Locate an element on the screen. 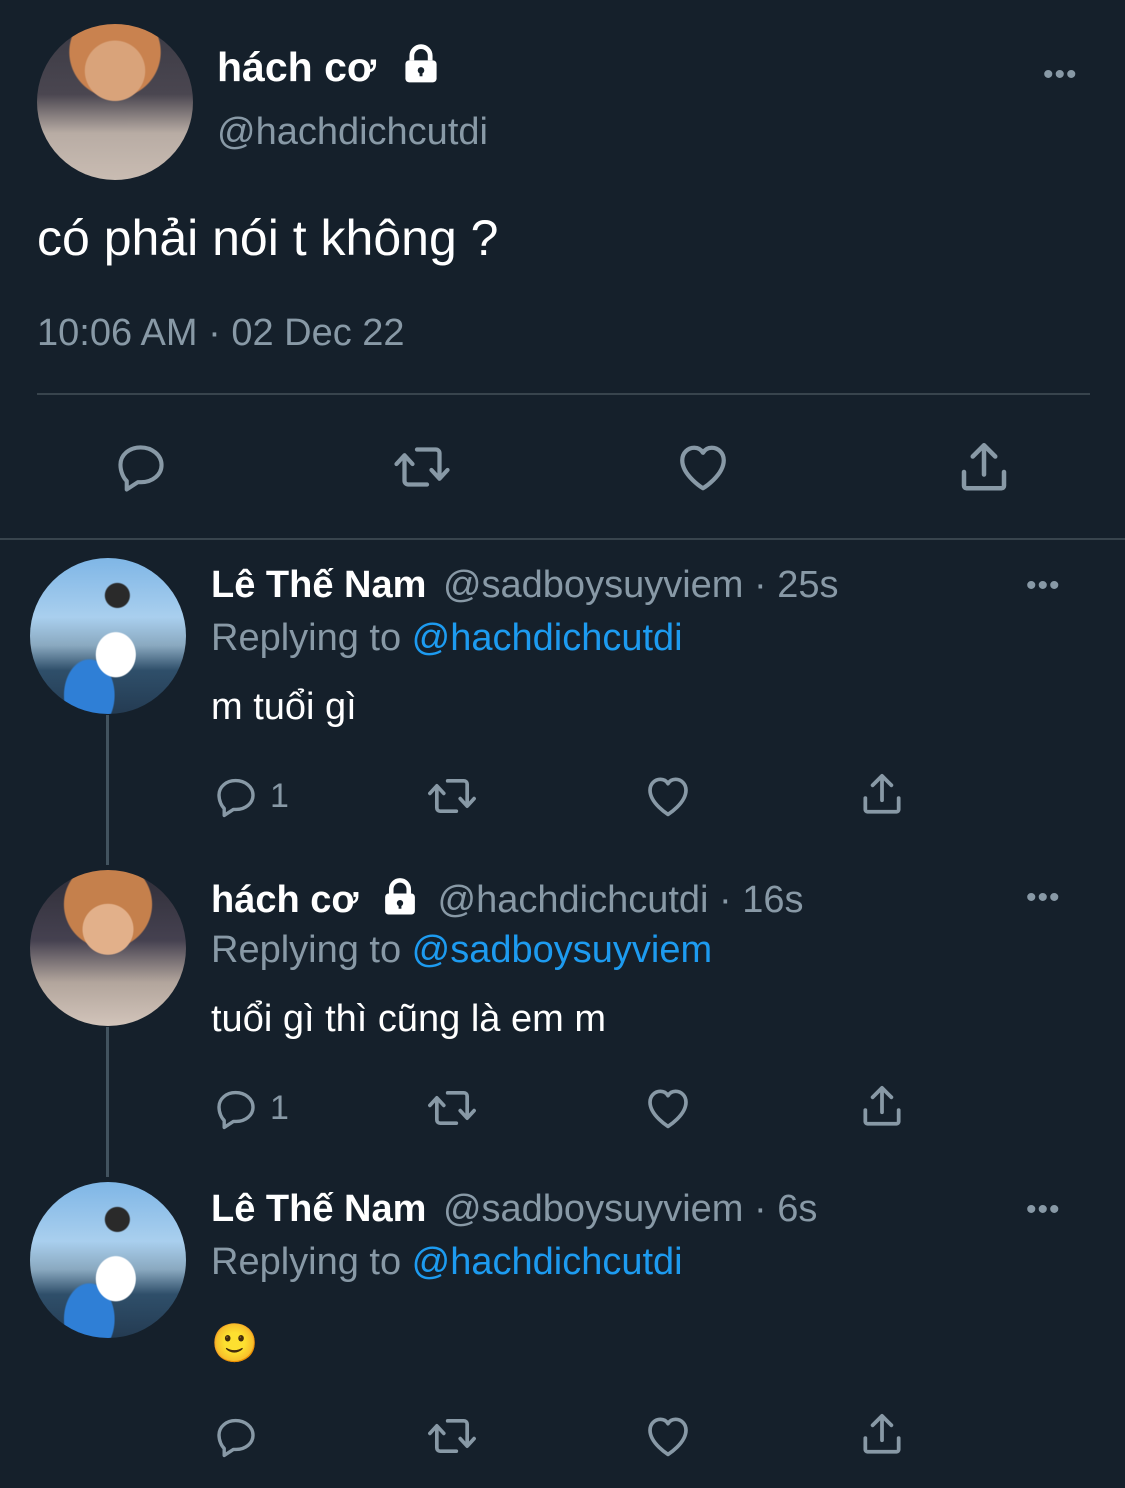 This screenshot has height=1488, width=1125. replying-to-handle: @sadboysuyviem is located at coordinates (562, 950).